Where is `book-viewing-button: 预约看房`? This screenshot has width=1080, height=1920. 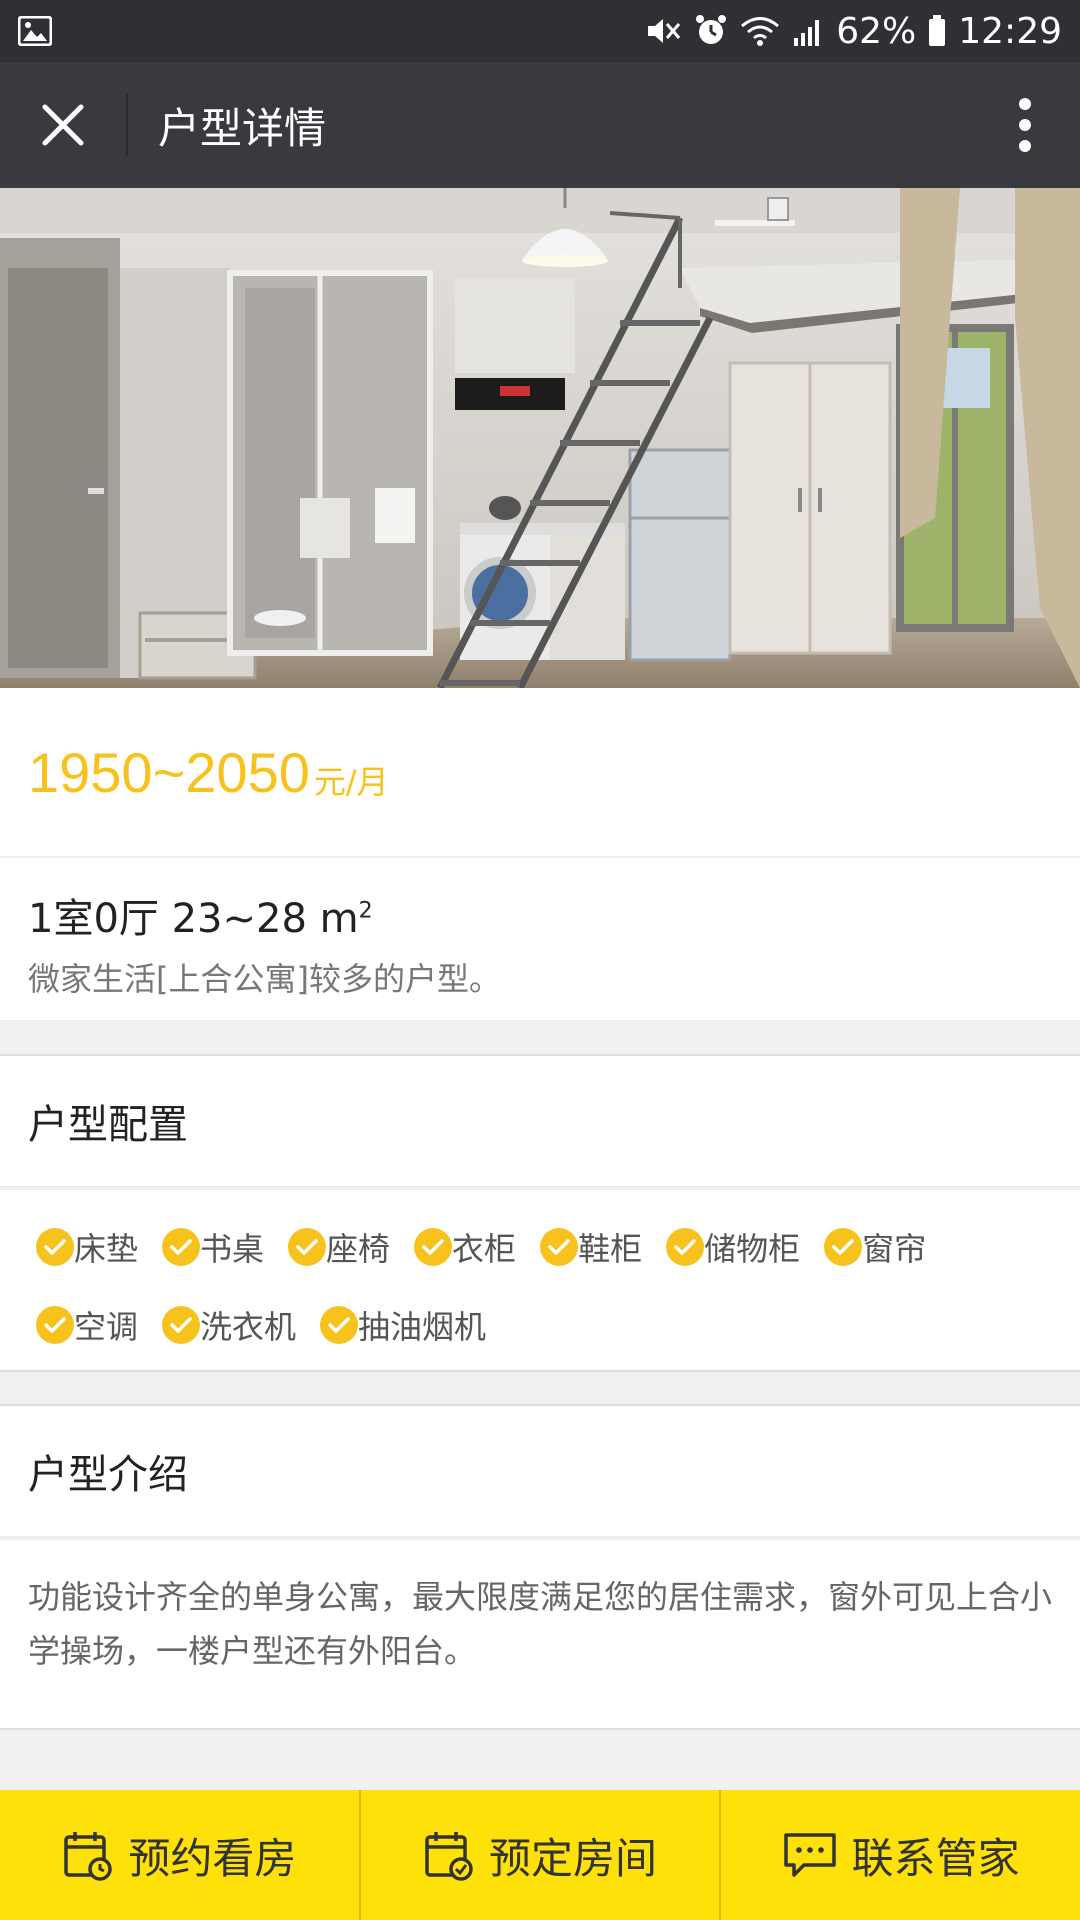 book-viewing-button: 预约看房 is located at coordinates (180, 1855).